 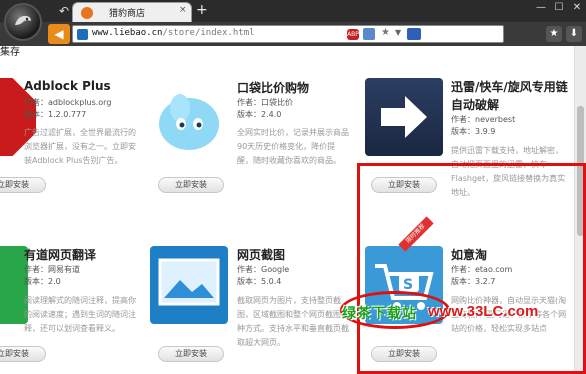 I want to click on card-version: 版本：5.0.4, so click(x=259, y=281).